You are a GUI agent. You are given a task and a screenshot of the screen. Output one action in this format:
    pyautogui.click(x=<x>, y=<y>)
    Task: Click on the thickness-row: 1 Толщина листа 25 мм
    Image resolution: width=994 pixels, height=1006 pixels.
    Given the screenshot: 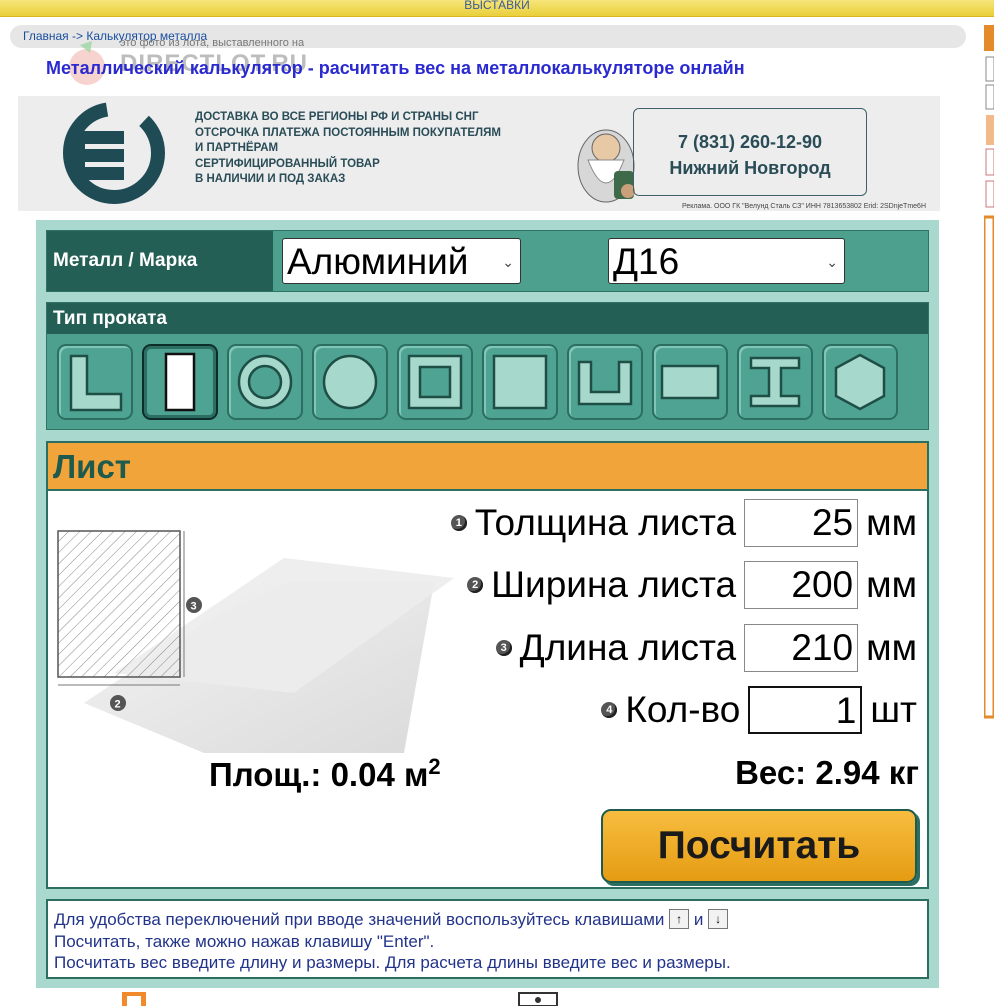 What is the action you would take?
    pyautogui.click(x=683, y=523)
    